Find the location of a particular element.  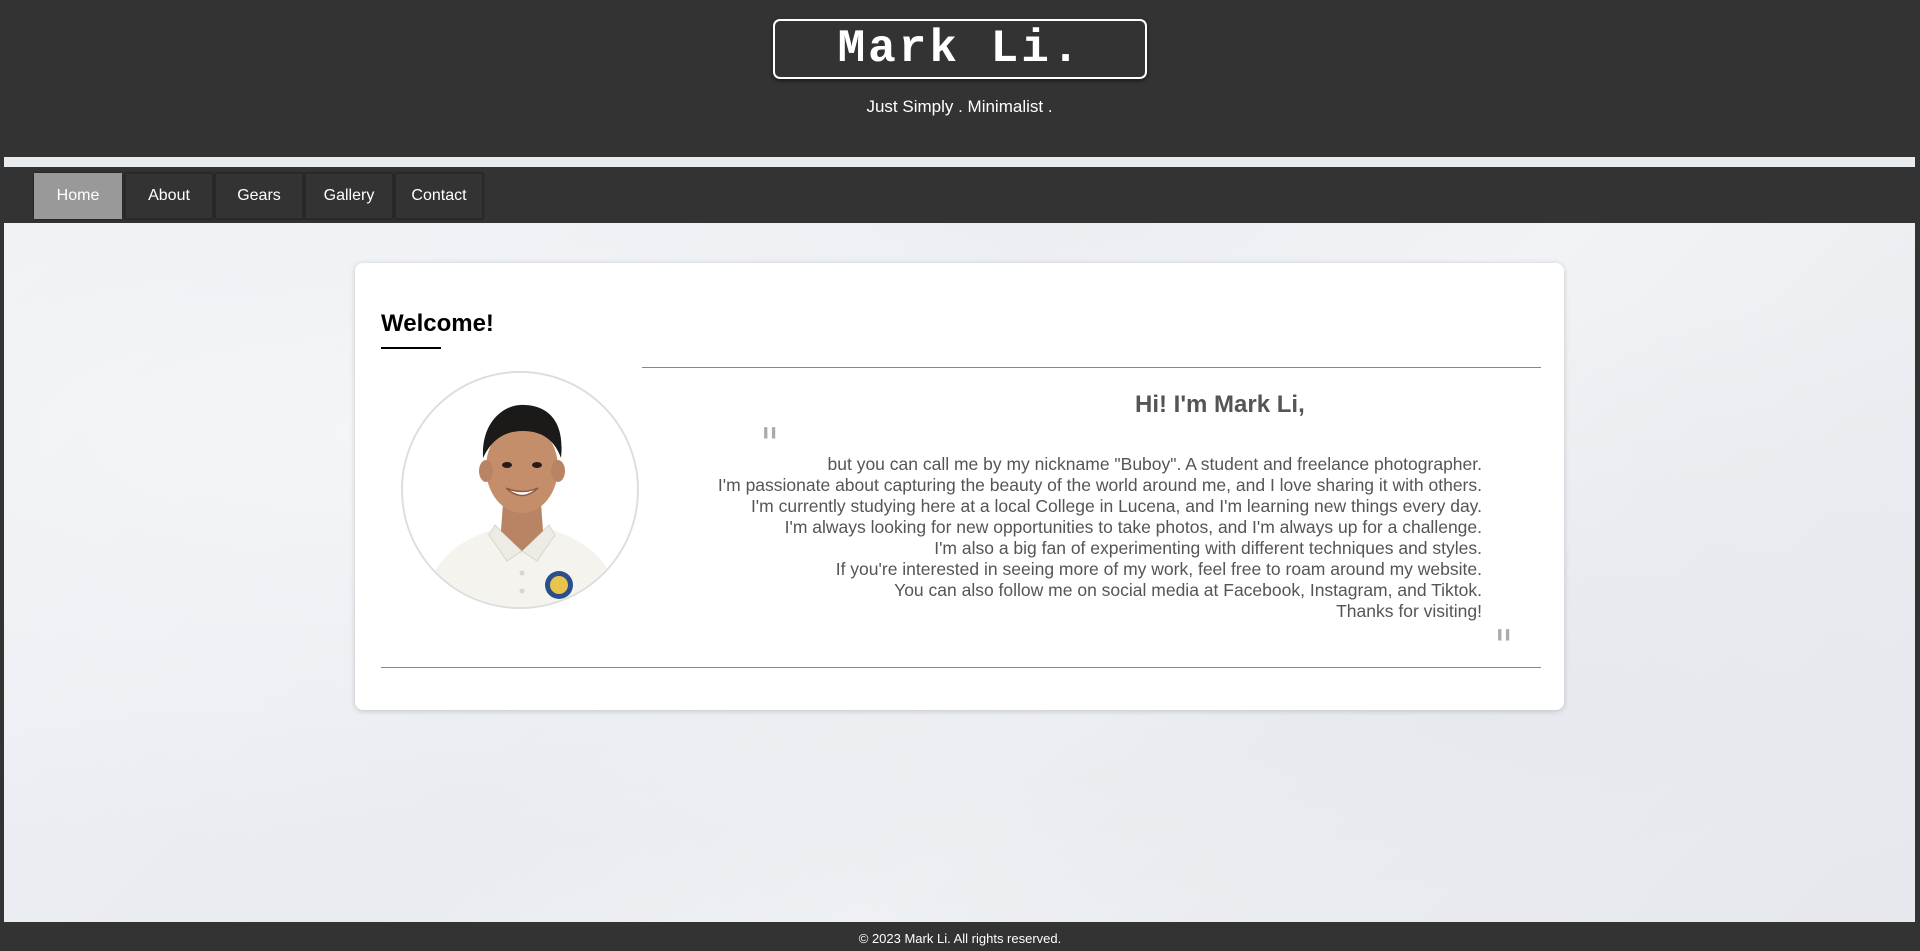

greeting-title: Hi! I'm Mark Li, is located at coordinates (1220, 404).